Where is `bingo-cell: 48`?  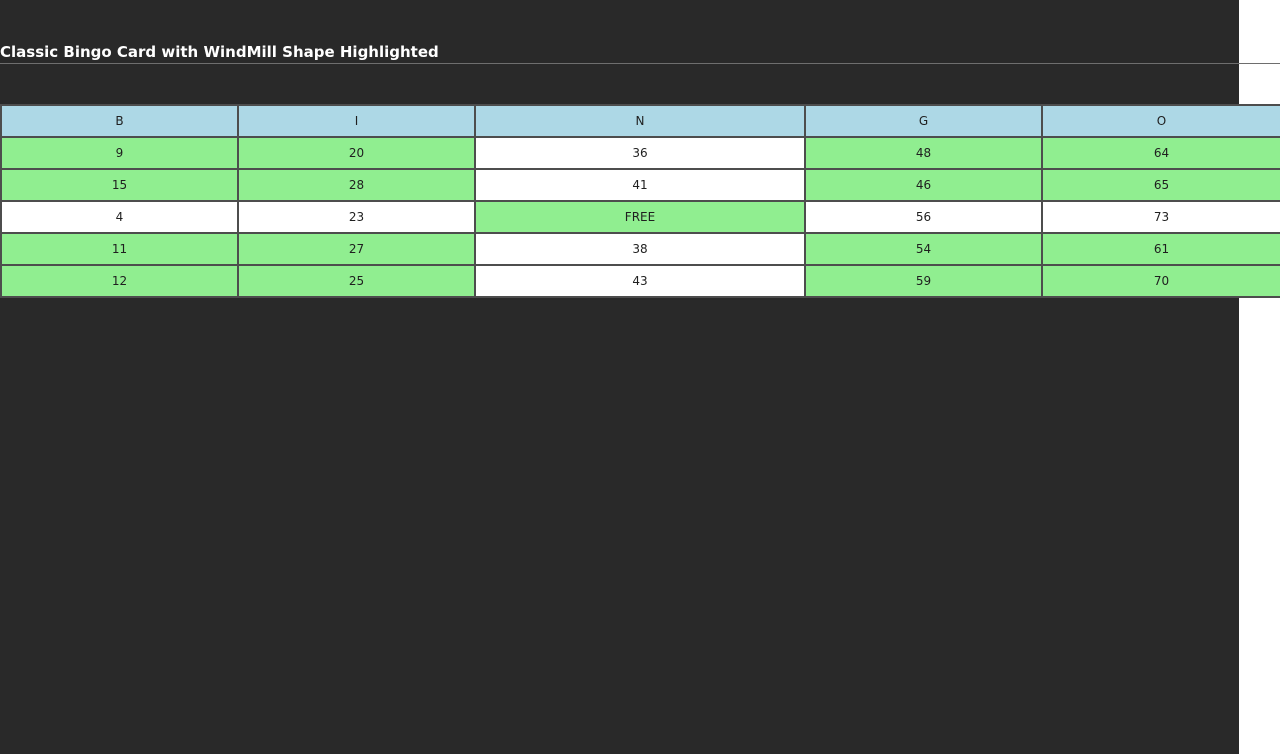 bingo-cell: 48 is located at coordinates (923, 153).